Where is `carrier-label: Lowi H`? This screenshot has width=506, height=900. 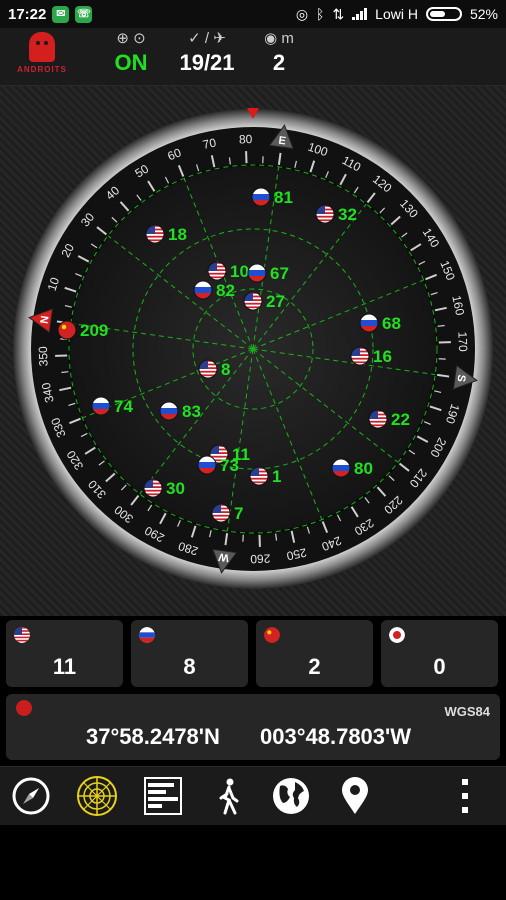
carrier-label: Lowi H is located at coordinates (396, 14).